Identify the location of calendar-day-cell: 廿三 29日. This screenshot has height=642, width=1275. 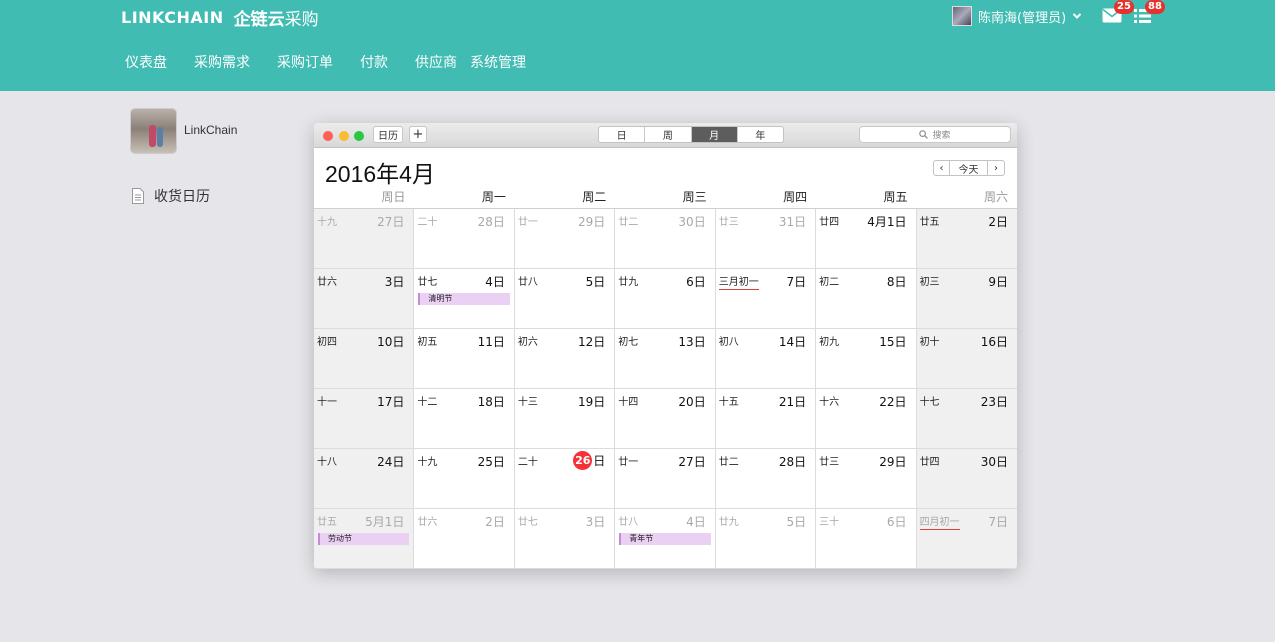
(866, 479).